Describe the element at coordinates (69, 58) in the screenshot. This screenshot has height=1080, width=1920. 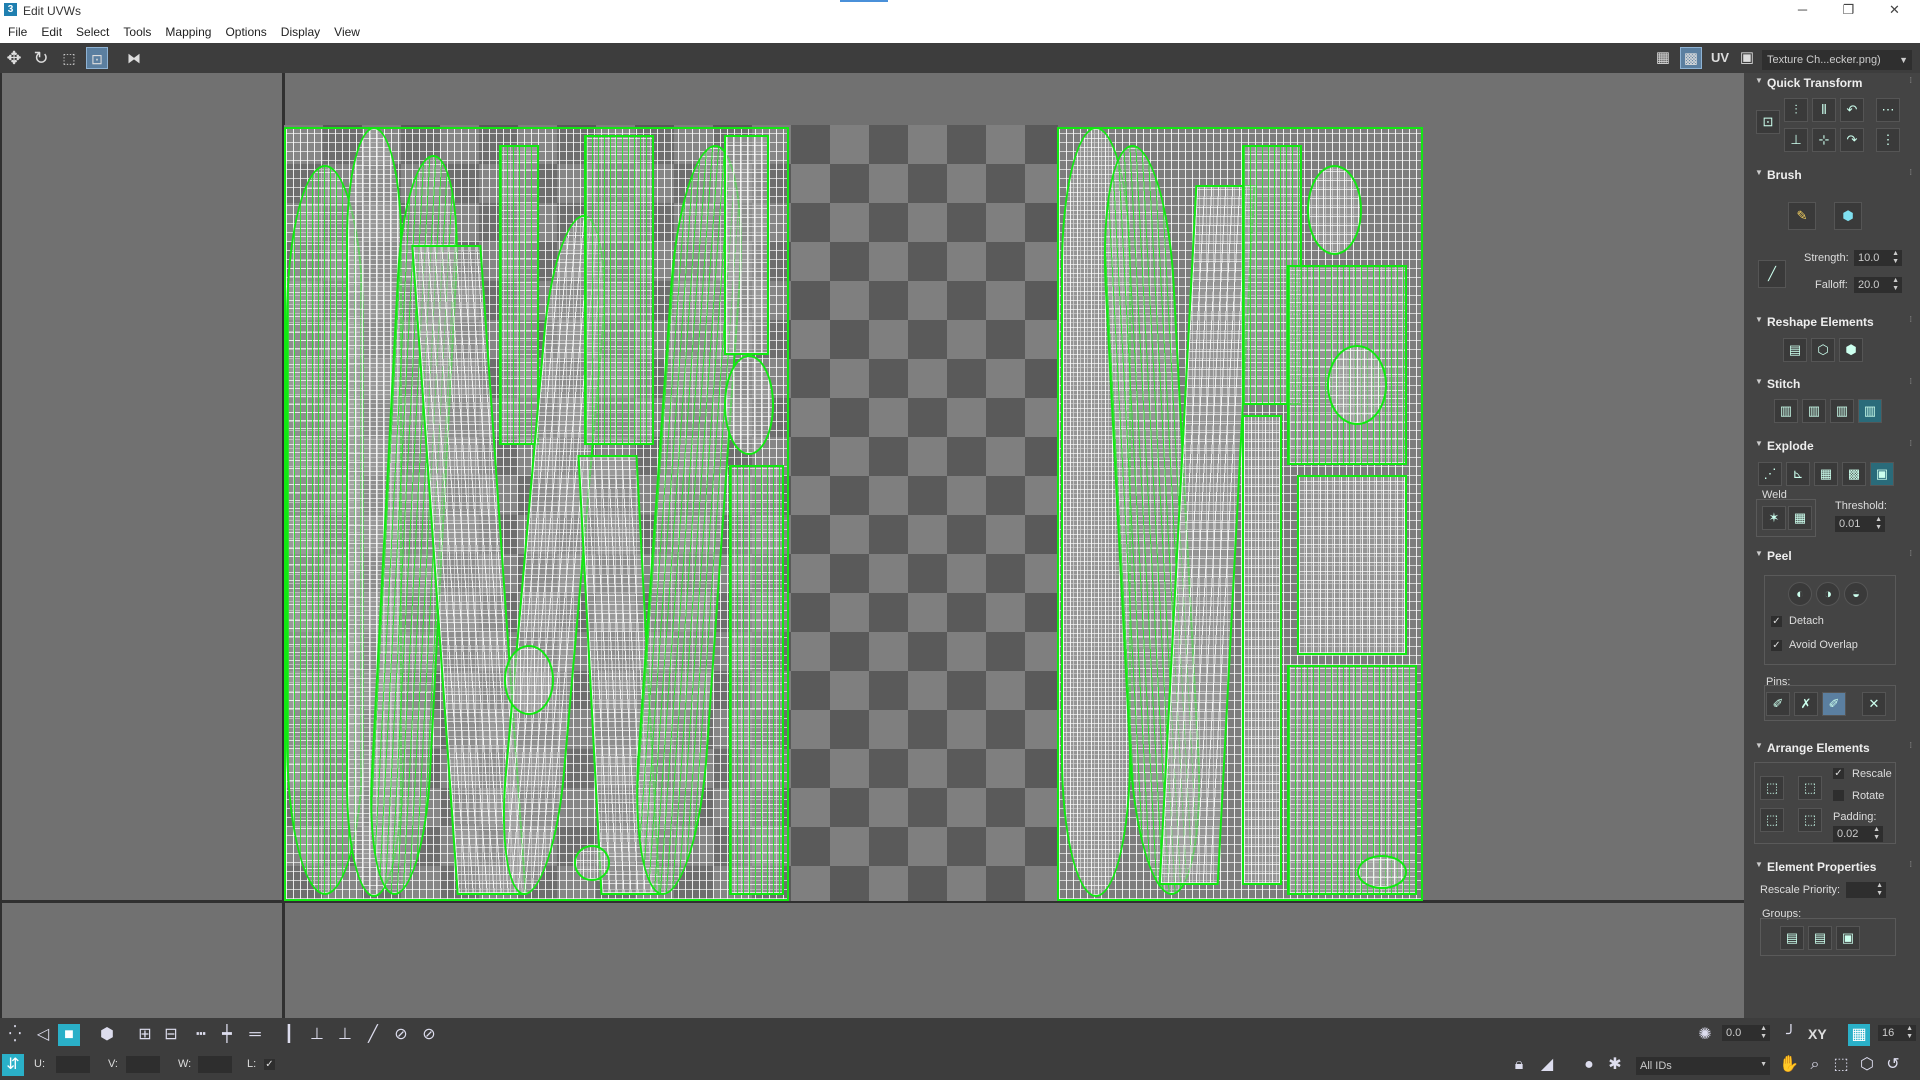
I see `scale-icon: ⬚` at that location.